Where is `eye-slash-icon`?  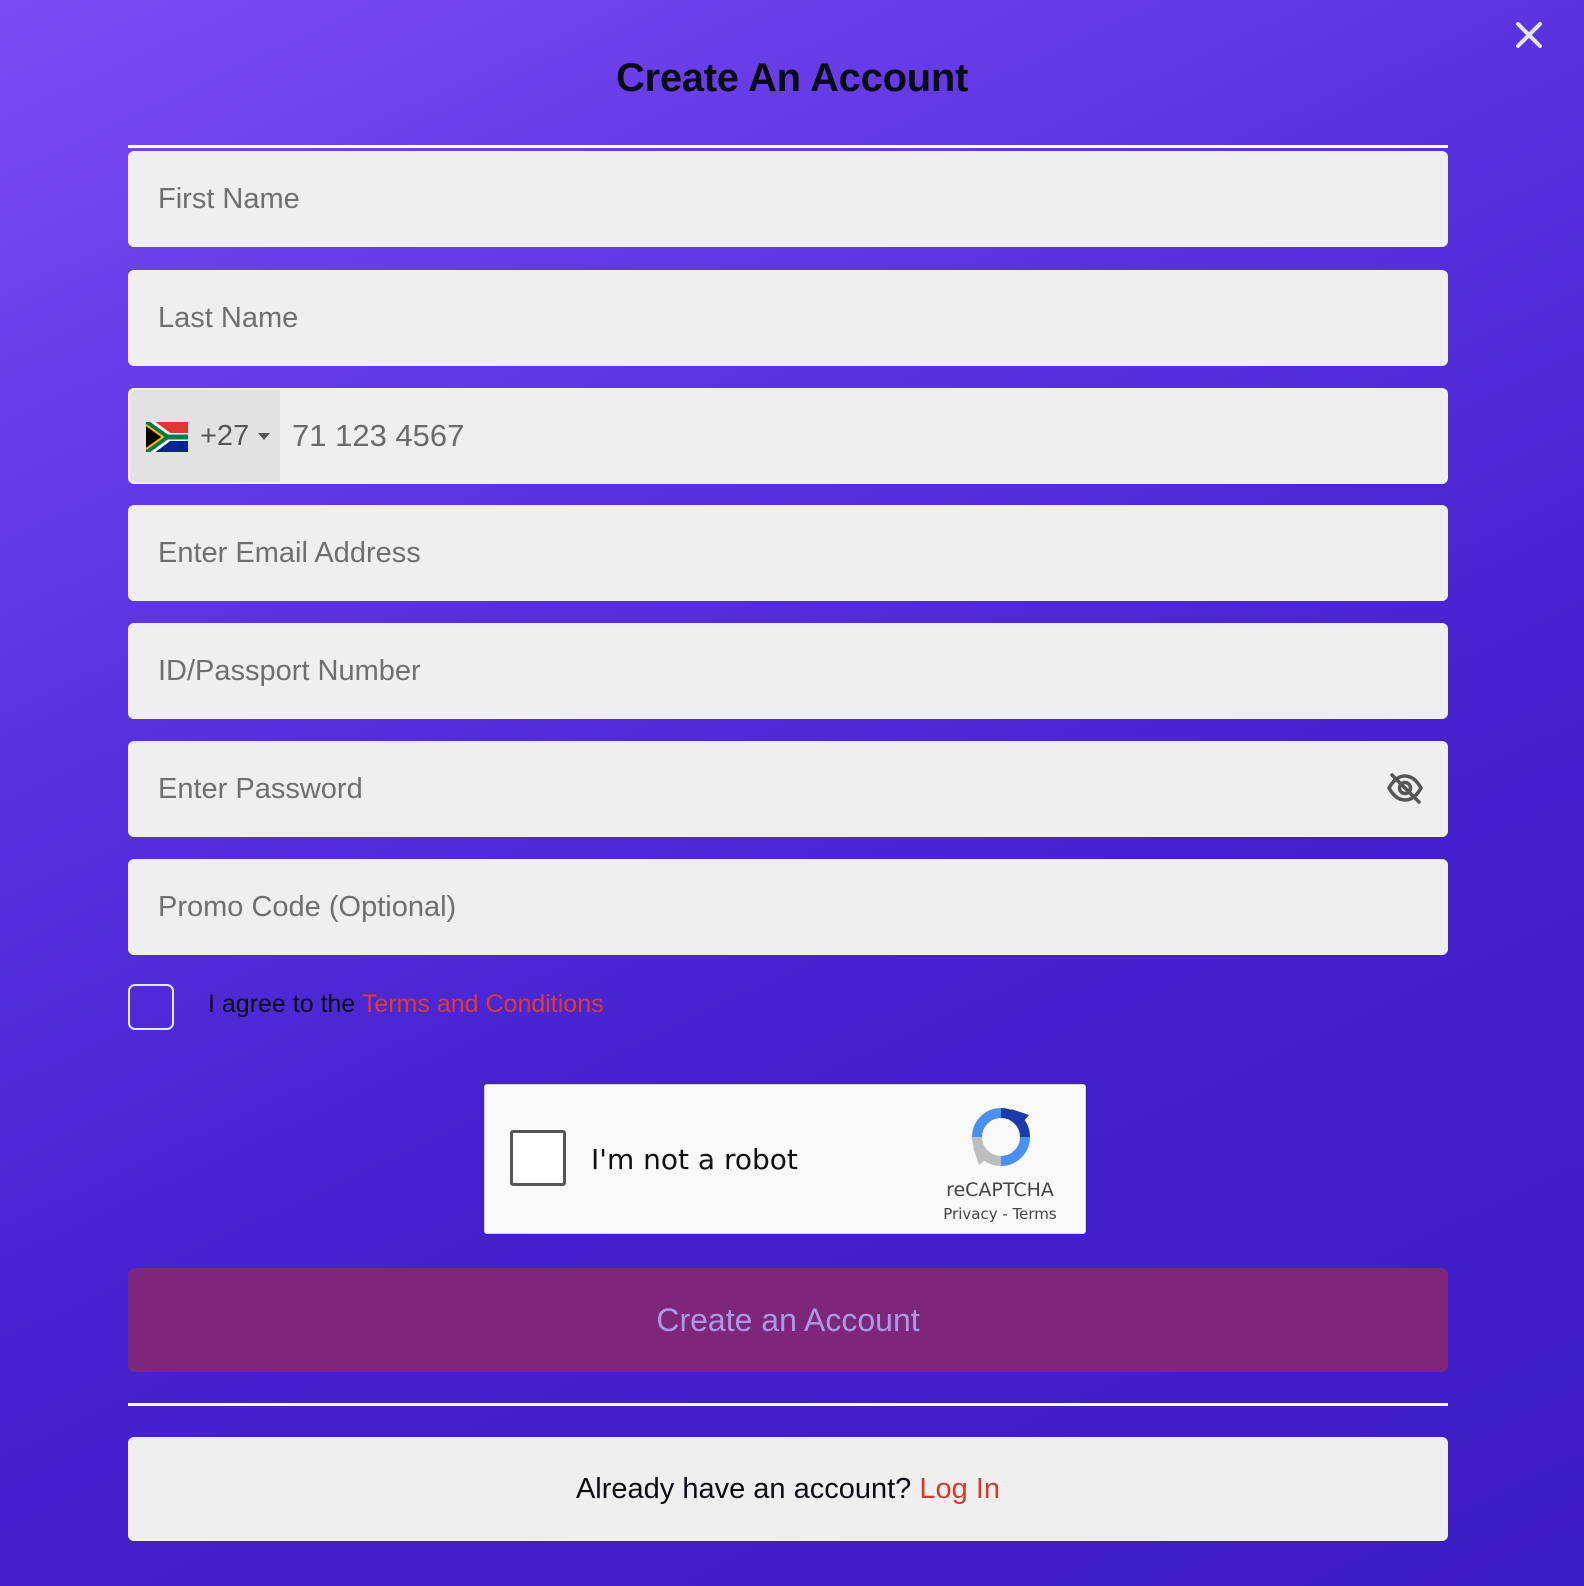
eye-slash-icon is located at coordinates (1405, 788).